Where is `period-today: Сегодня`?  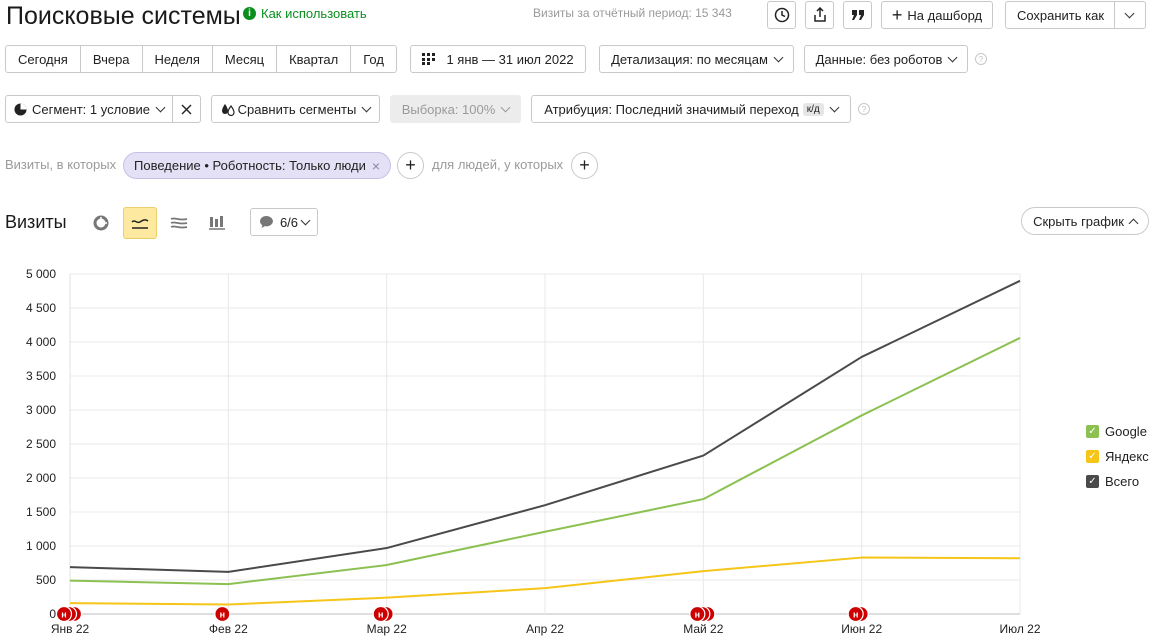
period-today: Сегодня is located at coordinates (43, 59).